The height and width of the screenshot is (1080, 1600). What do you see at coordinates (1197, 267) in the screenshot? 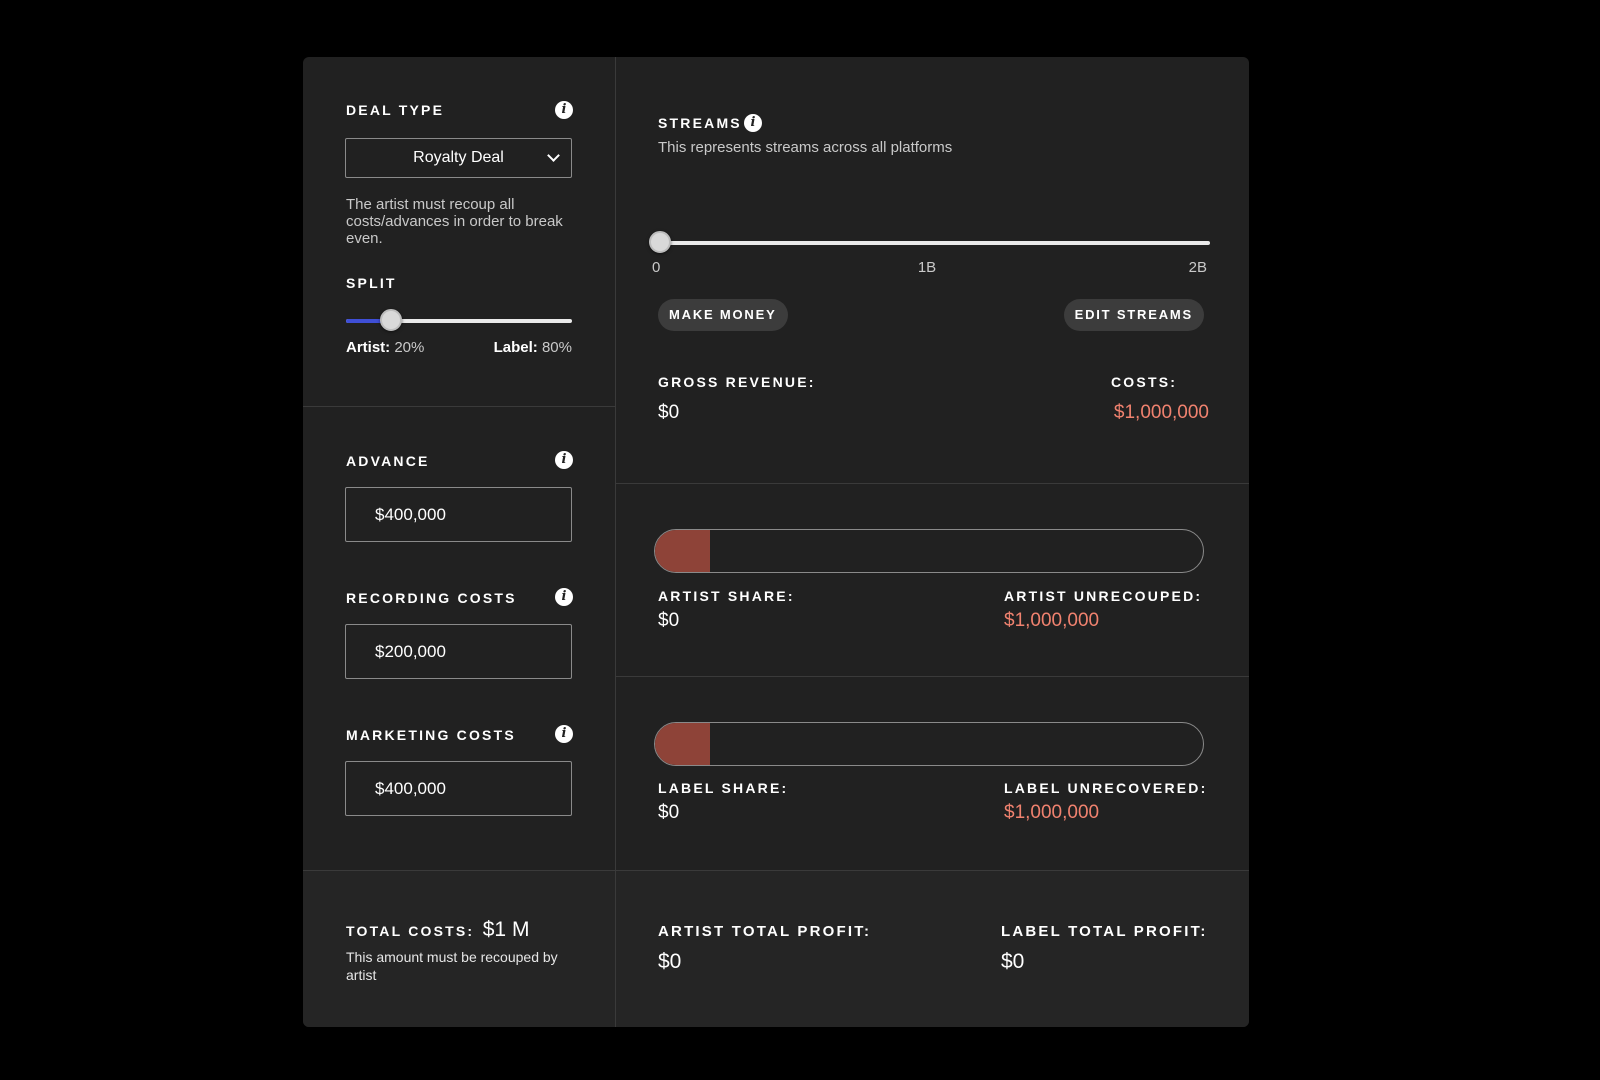
I see `streams-tick-2b: 2B` at bounding box center [1197, 267].